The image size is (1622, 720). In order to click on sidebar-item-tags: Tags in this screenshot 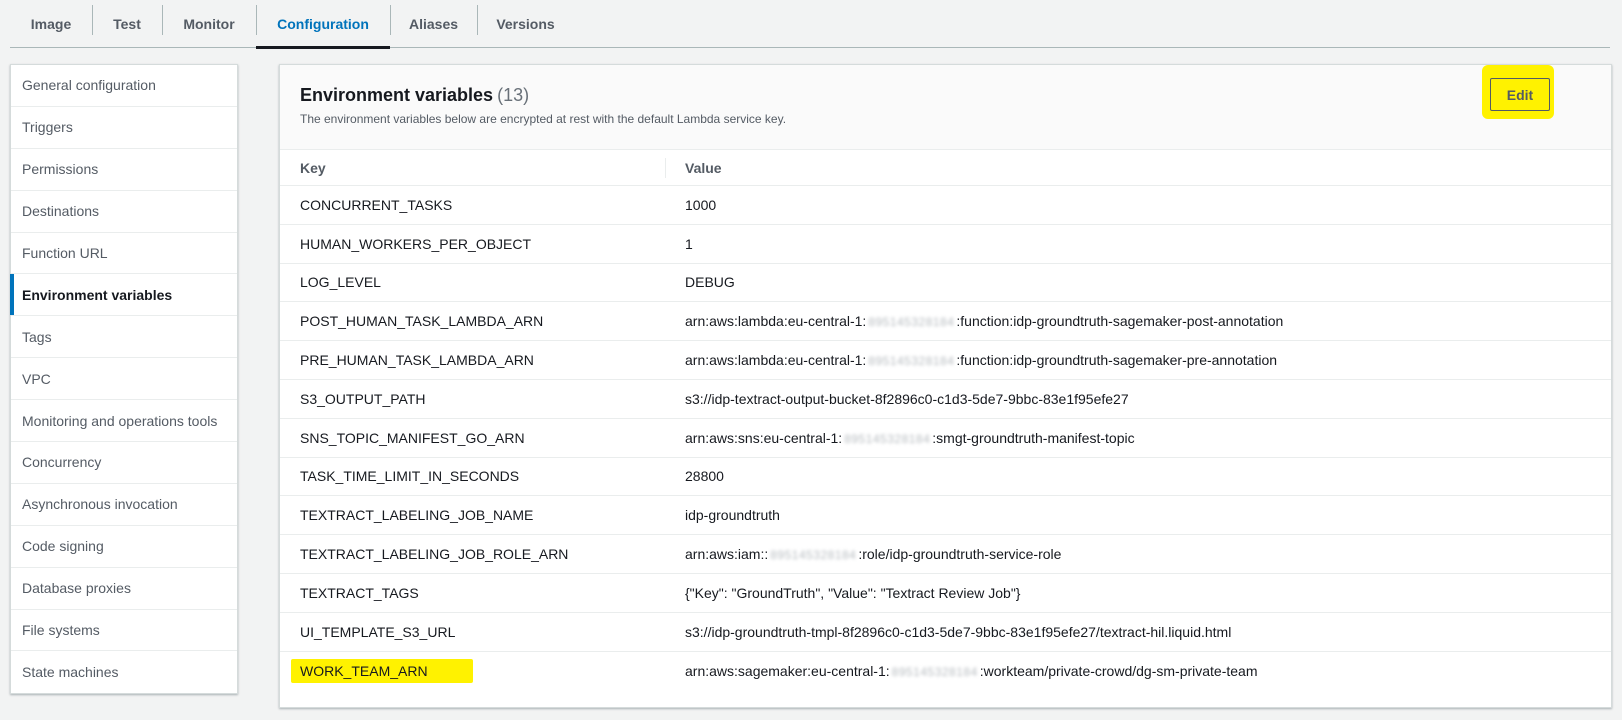, I will do `click(124, 337)`.